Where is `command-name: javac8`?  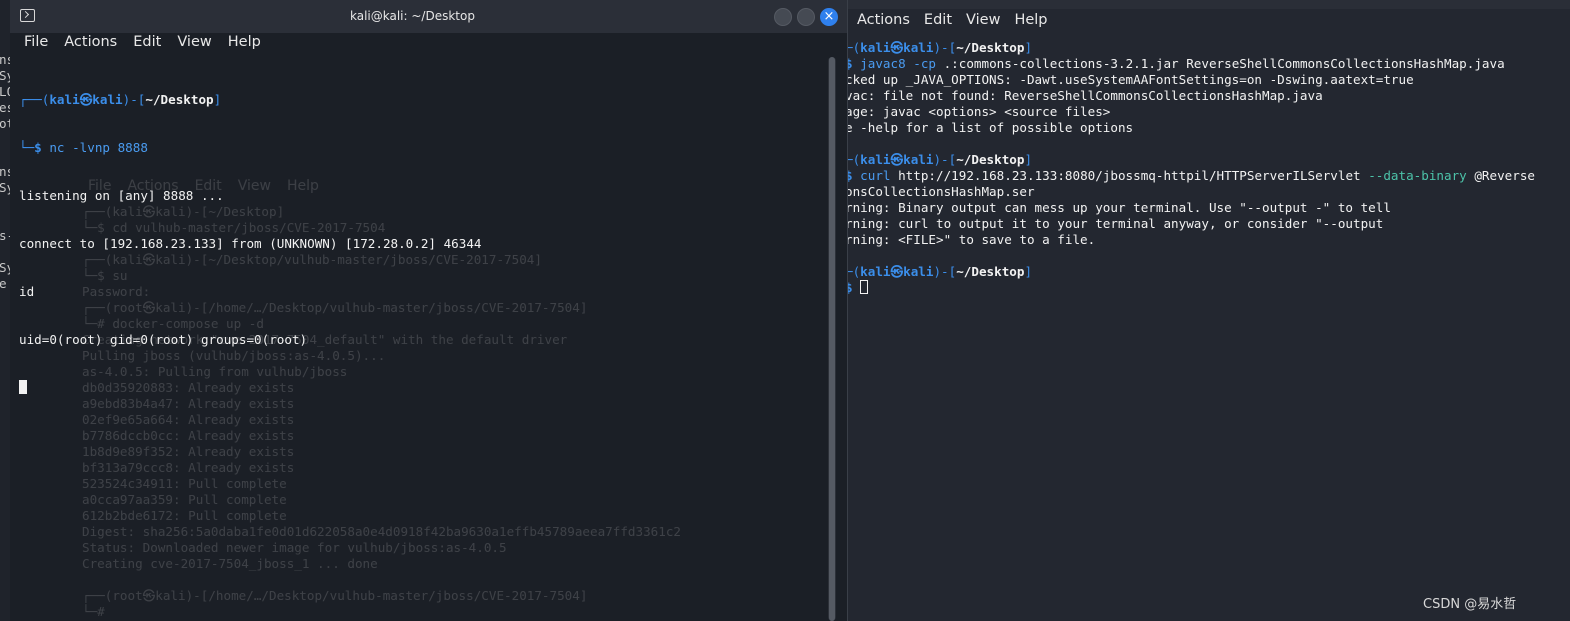 command-name: javac8 is located at coordinates (883, 63).